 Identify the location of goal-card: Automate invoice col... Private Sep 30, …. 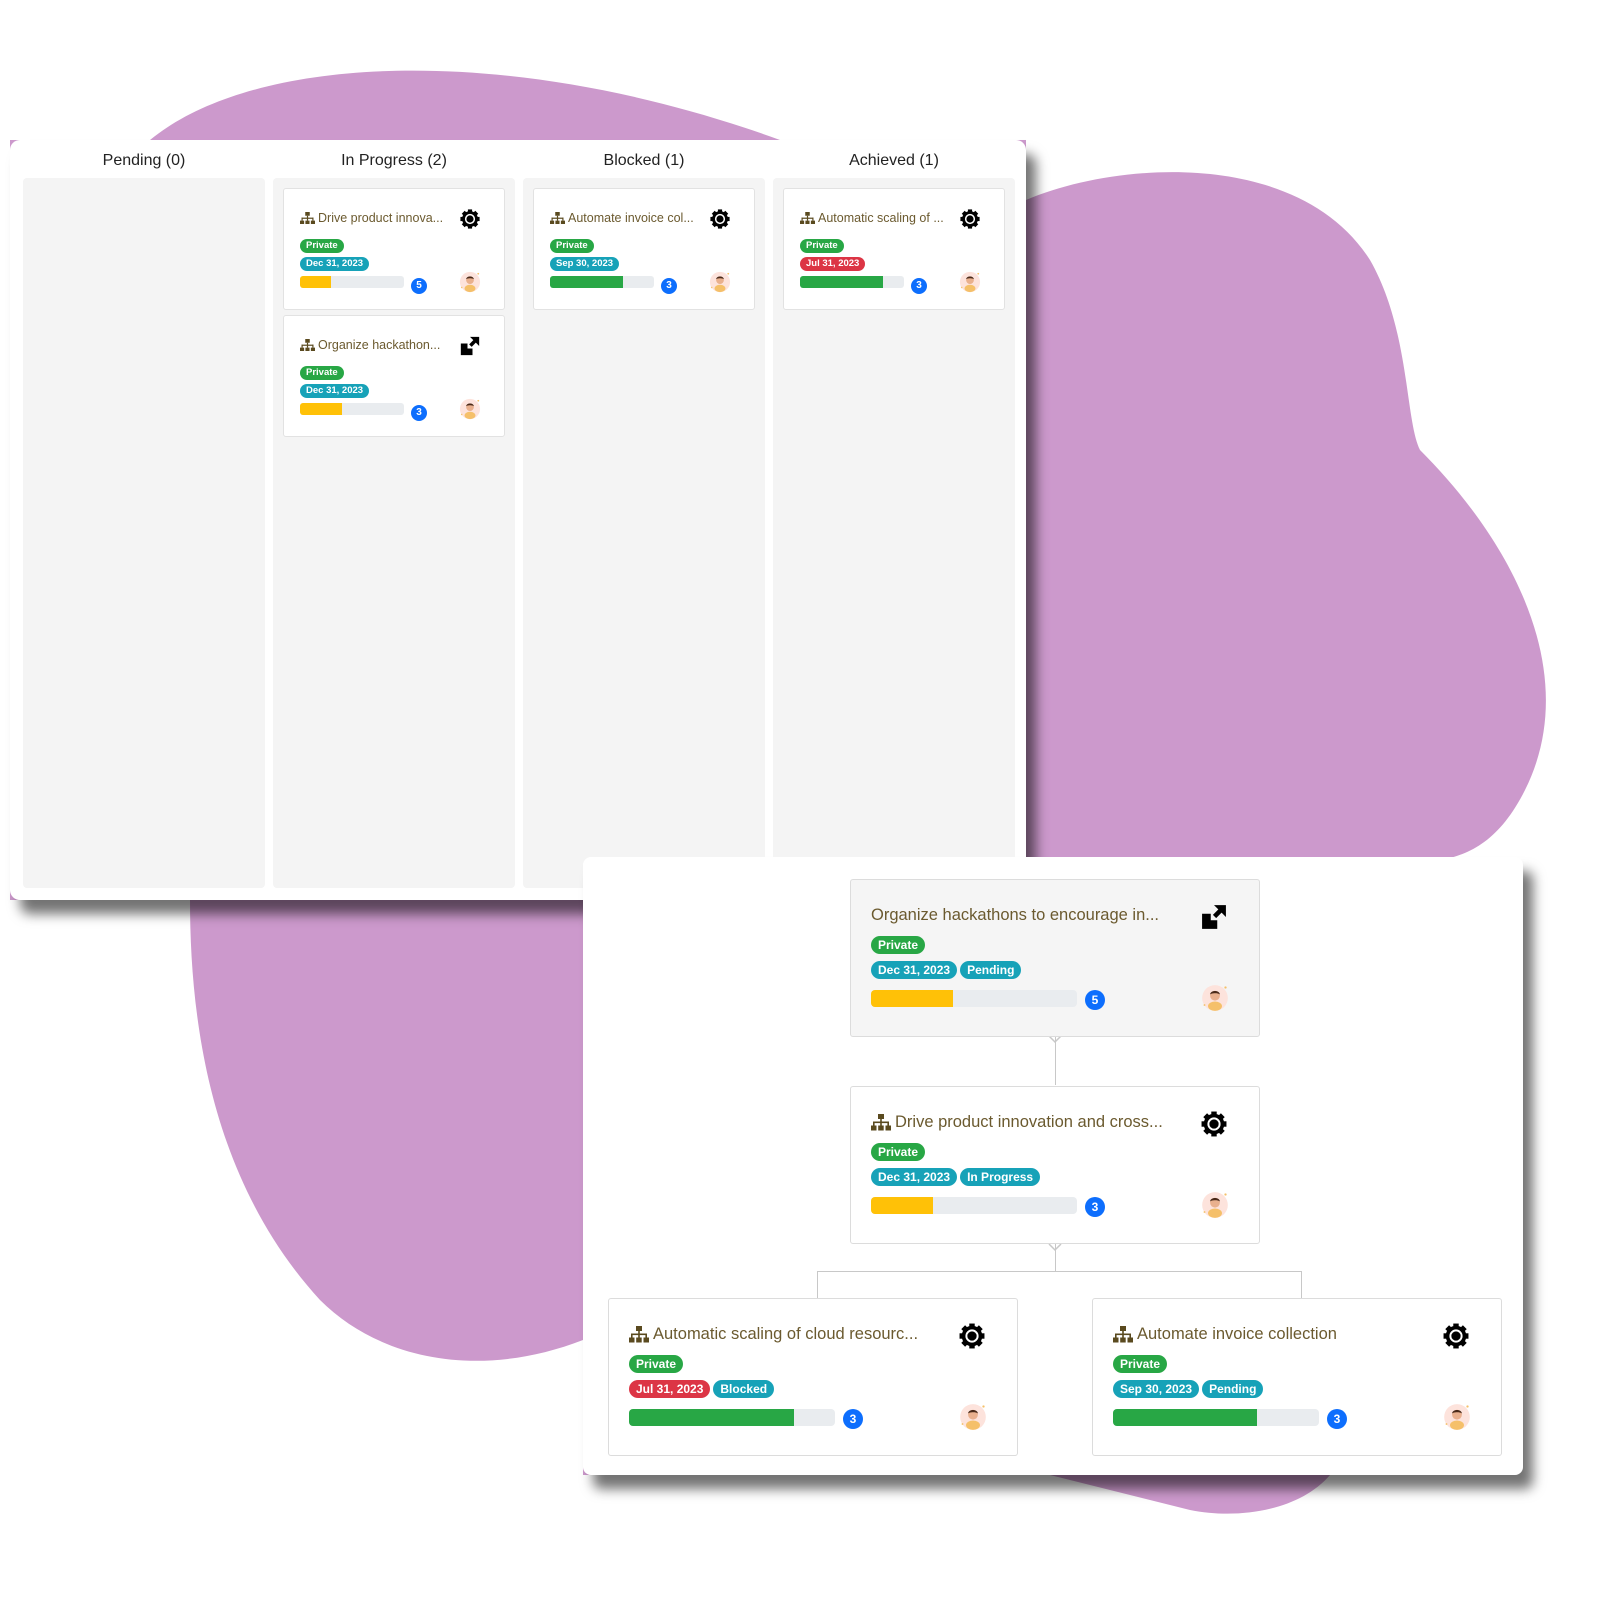
(644, 249).